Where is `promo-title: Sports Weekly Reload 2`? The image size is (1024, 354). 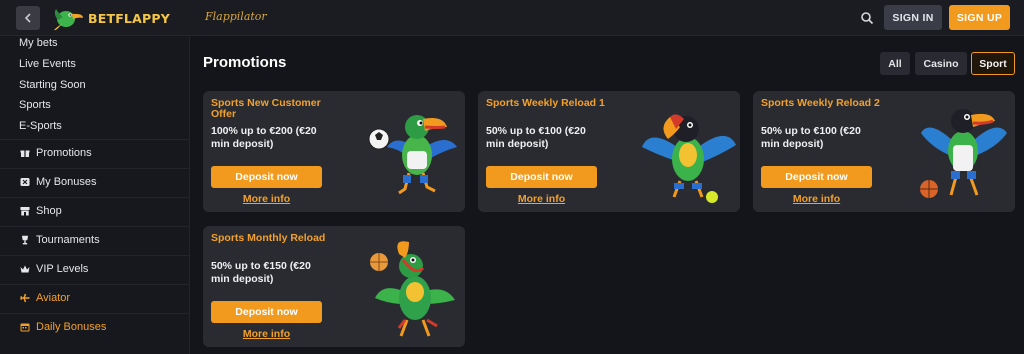
promo-title: Sports Weekly Reload 2 is located at coordinates (820, 103).